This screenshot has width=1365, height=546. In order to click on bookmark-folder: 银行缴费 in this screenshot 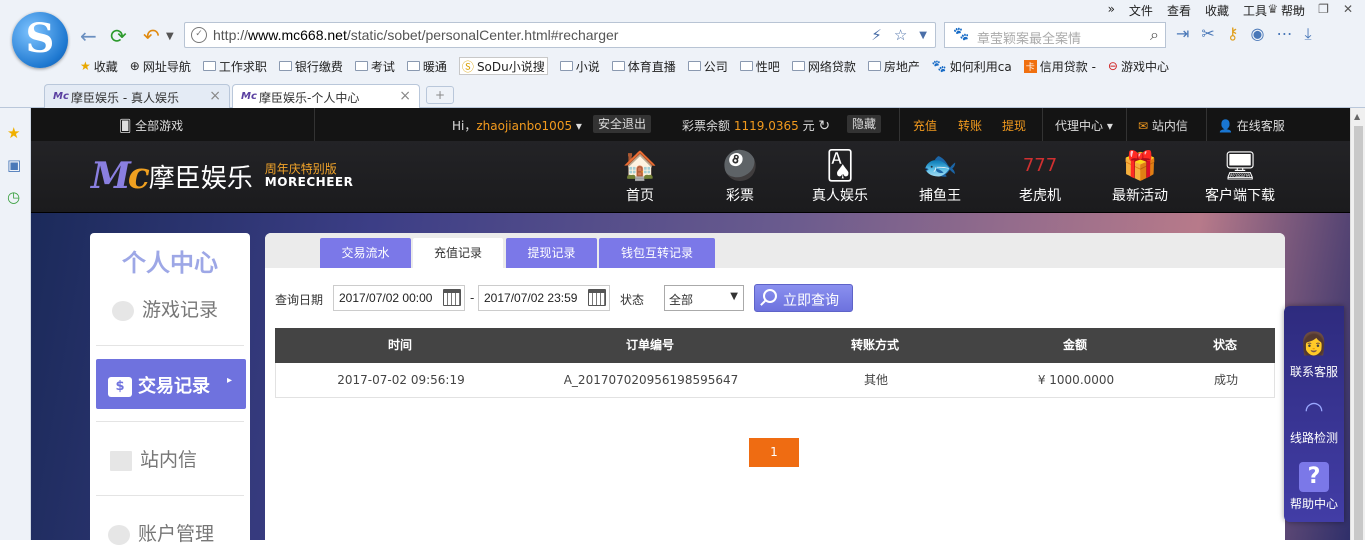, I will do `click(310, 66)`.